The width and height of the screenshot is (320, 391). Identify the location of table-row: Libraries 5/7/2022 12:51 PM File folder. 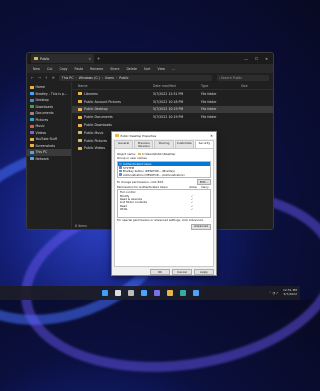
(172, 94).